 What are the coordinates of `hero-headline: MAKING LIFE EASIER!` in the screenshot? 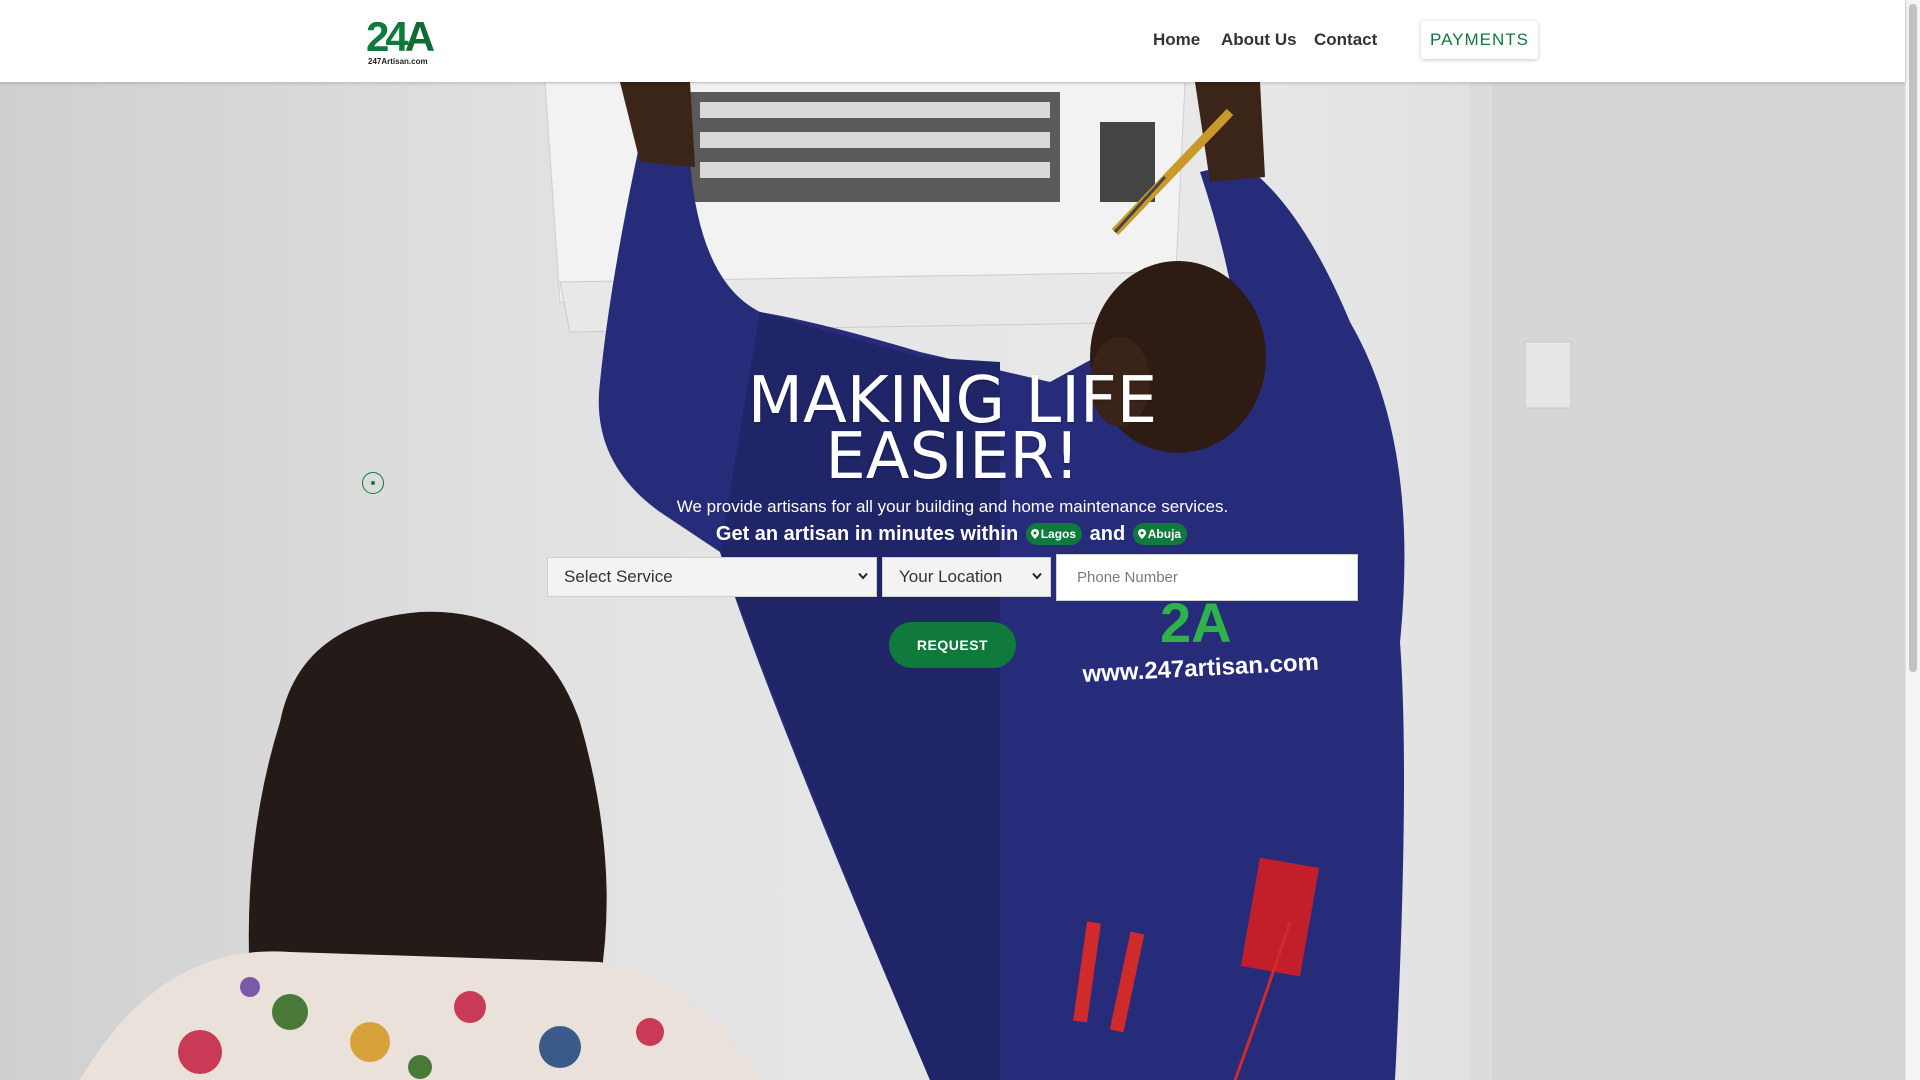 It's located at (952, 429).